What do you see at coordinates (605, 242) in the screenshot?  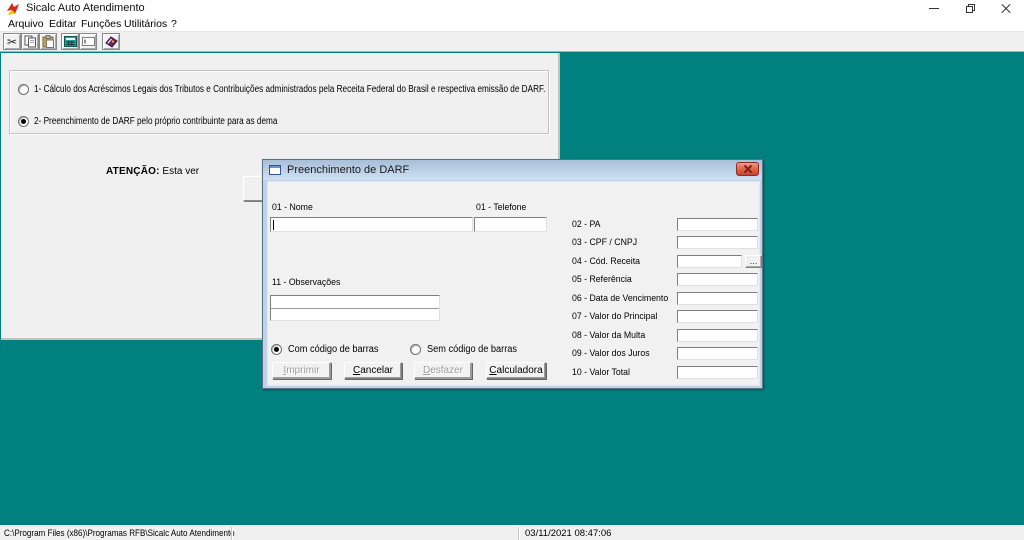 I see `cpf-cnpj-label: 03 - CPF / CNPJ` at bounding box center [605, 242].